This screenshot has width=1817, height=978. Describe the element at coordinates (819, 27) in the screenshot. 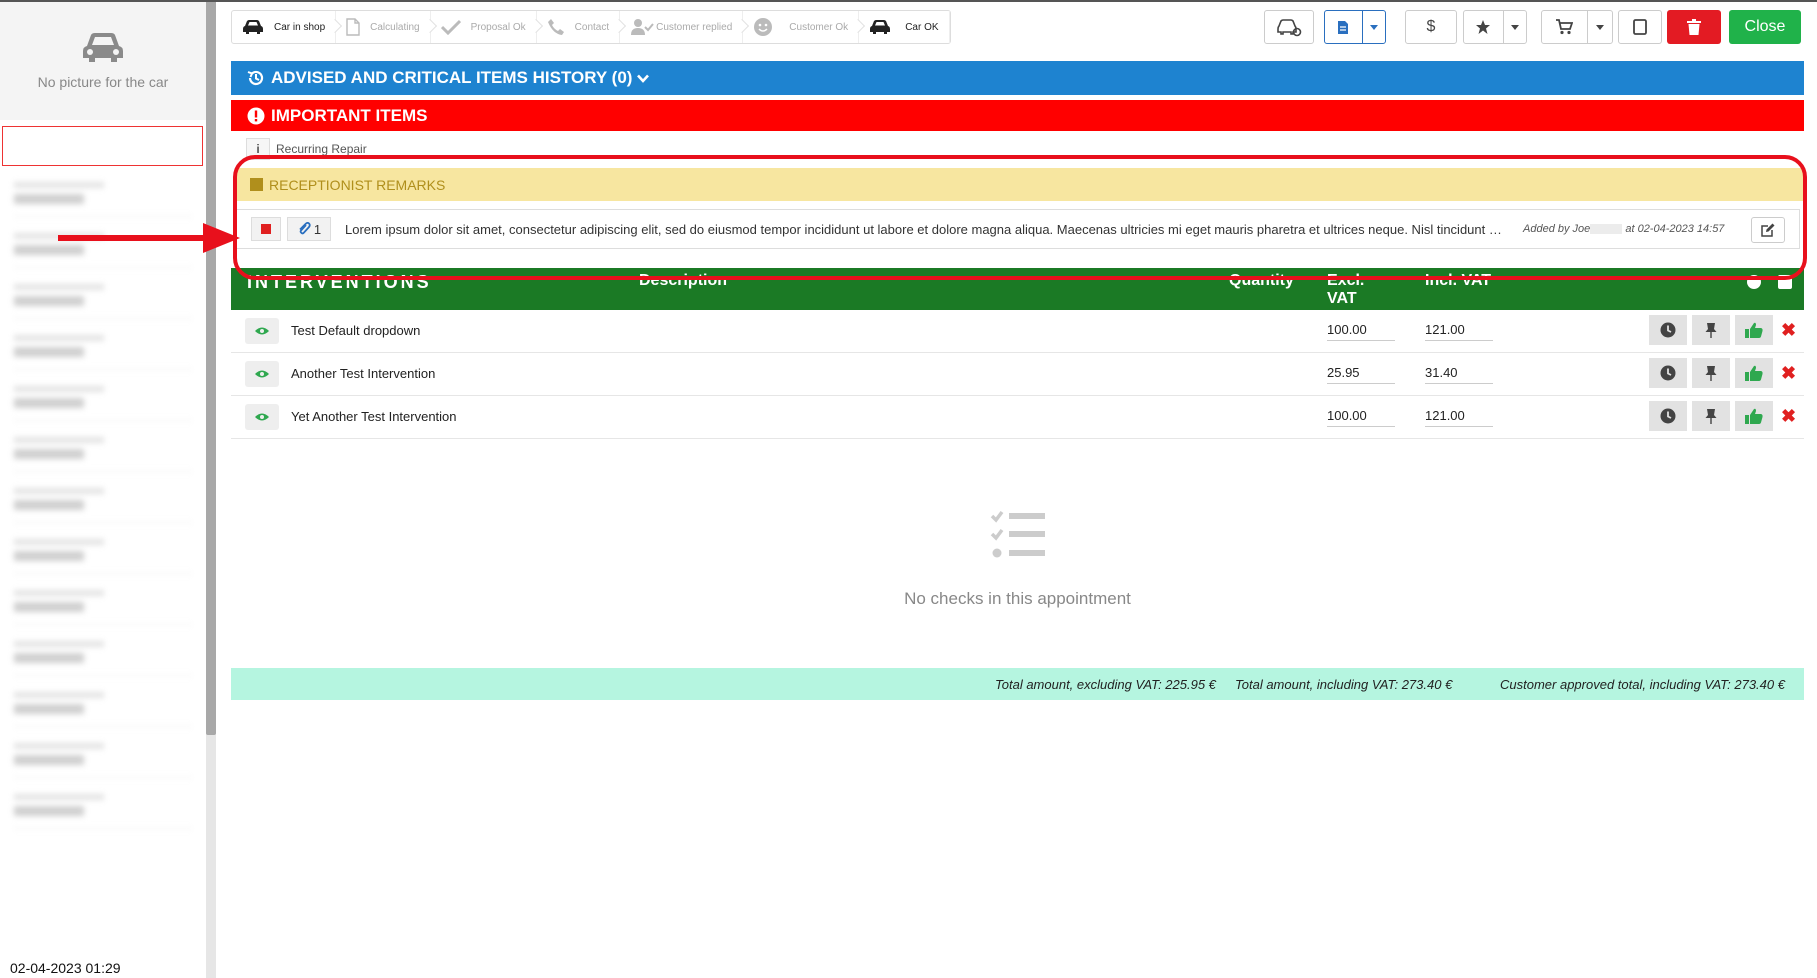

I see `step-label: Customer Ok` at that location.